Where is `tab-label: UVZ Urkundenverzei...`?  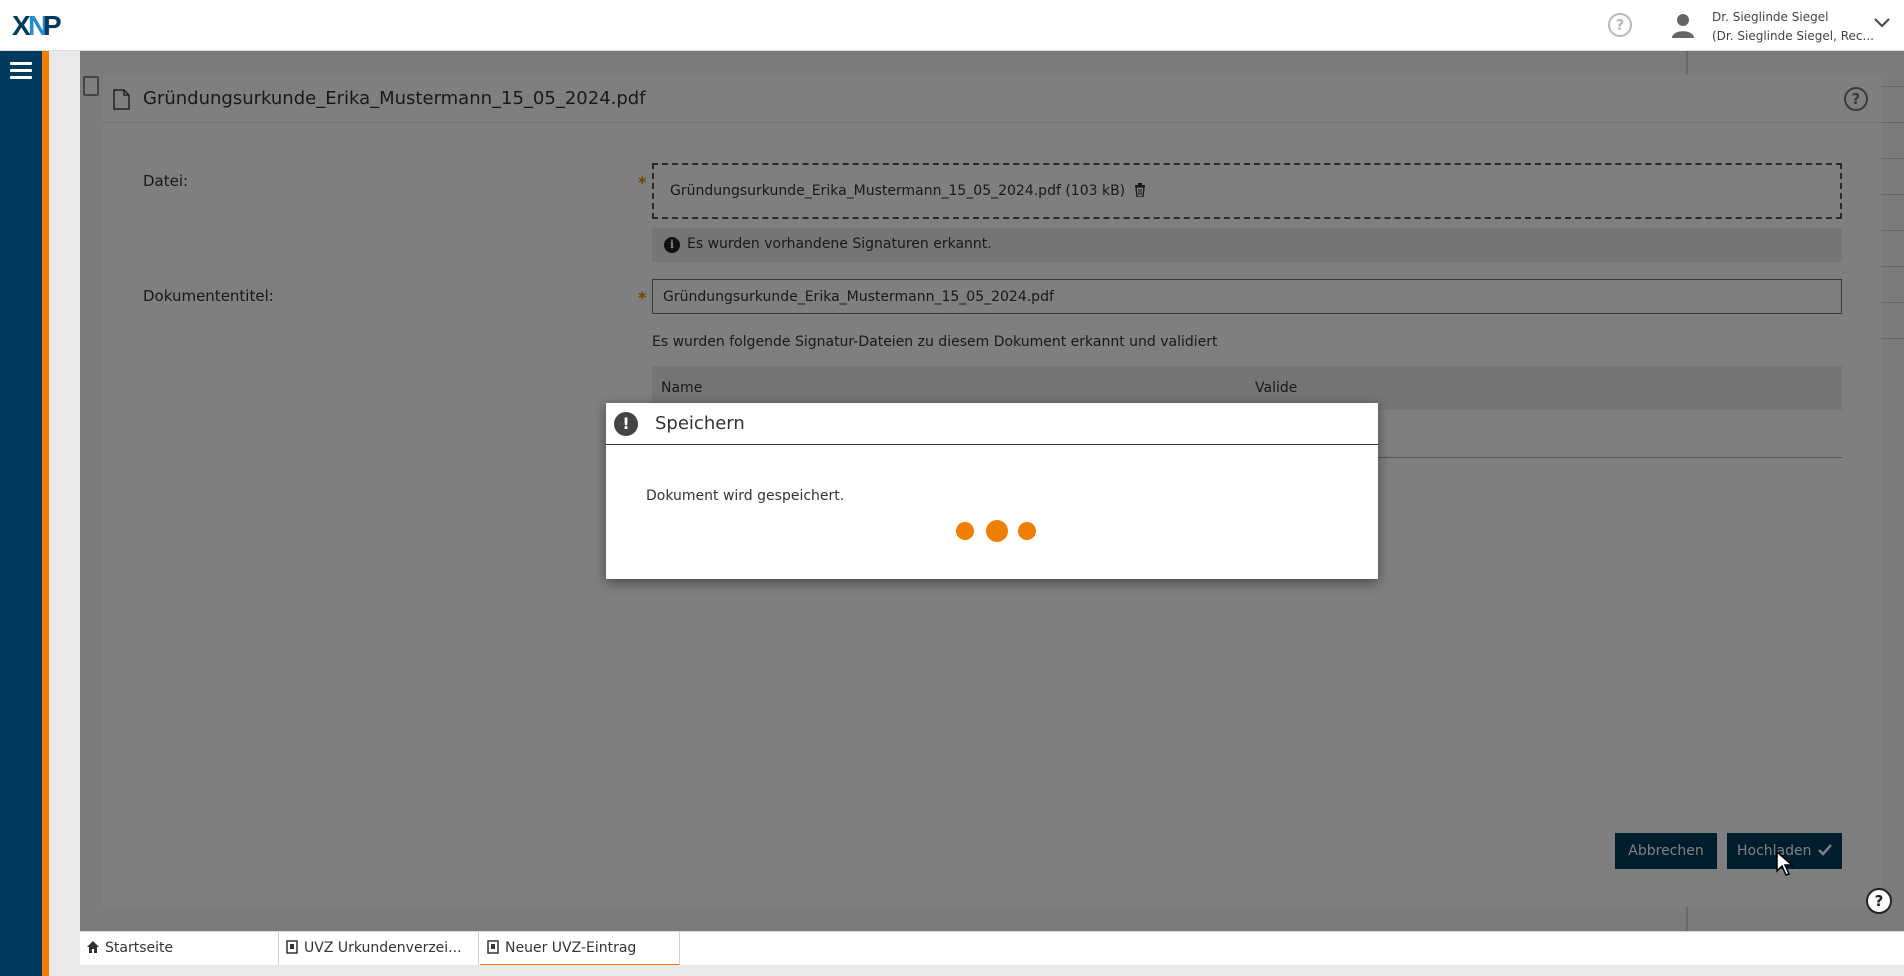 tab-label: UVZ Urkundenverzei... is located at coordinates (383, 948).